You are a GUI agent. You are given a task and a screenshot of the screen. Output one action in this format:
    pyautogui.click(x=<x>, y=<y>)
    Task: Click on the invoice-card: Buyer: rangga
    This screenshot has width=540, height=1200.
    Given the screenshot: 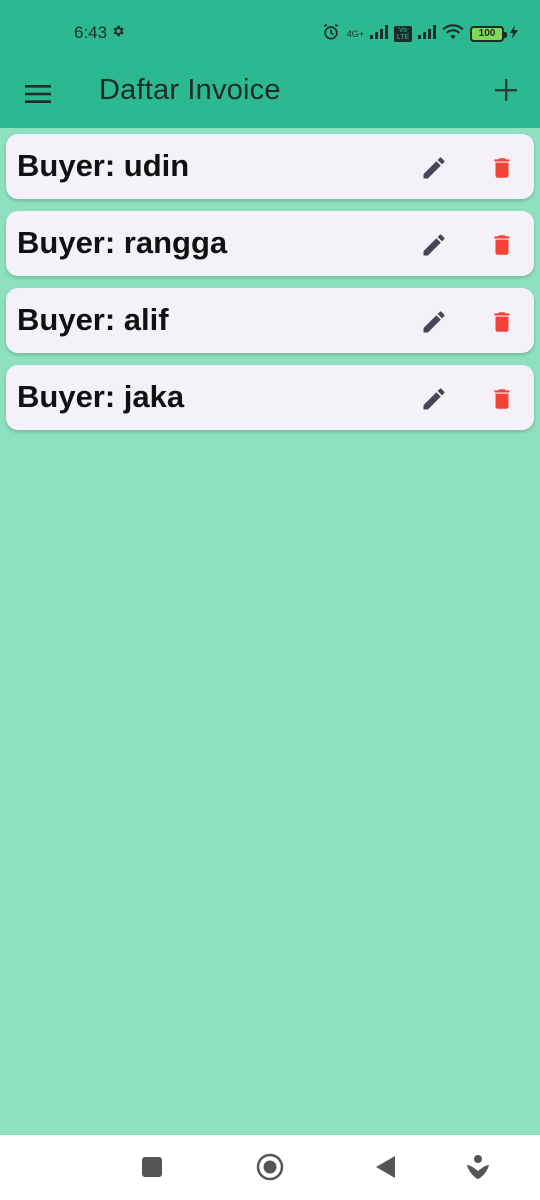 What is the action you would take?
    pyautogui.click(x=270, y=243)
    